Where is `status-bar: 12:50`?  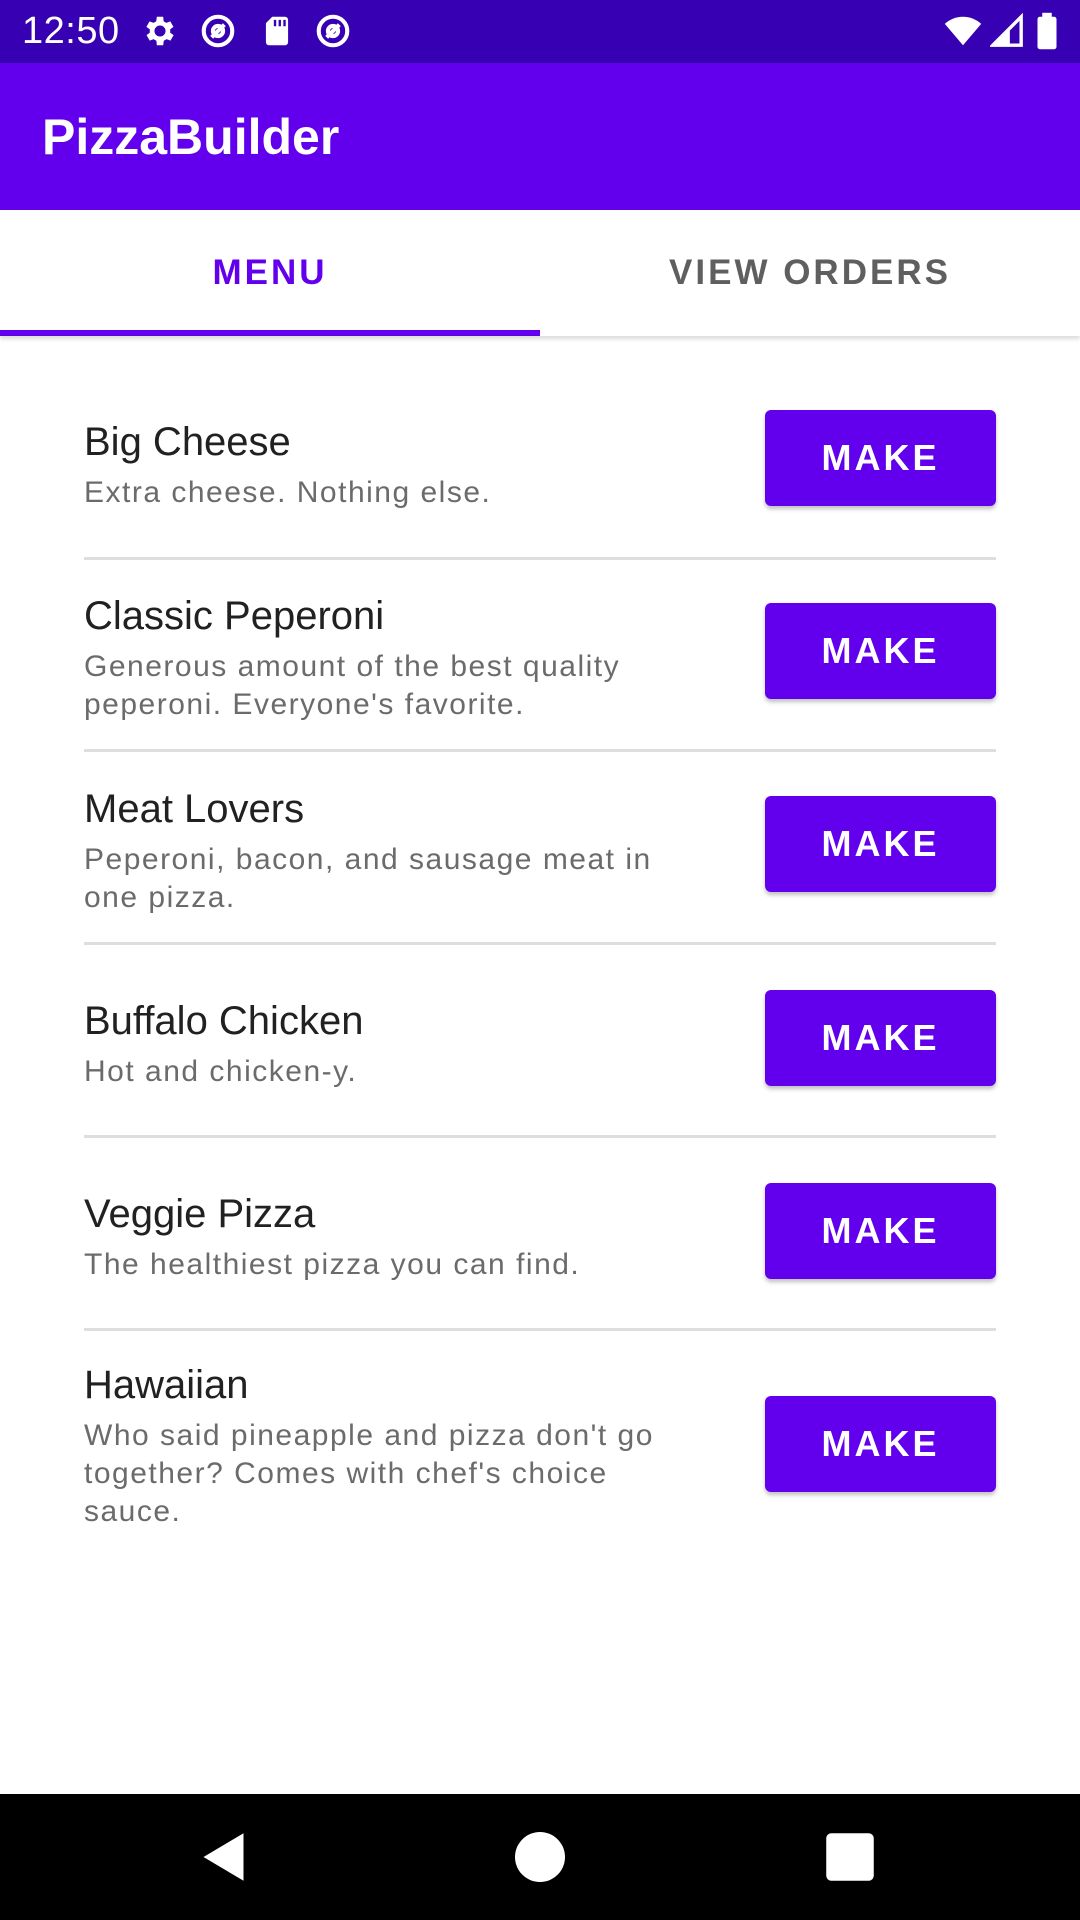
status-bar: 12:50 is located at coordinates (540, 31).